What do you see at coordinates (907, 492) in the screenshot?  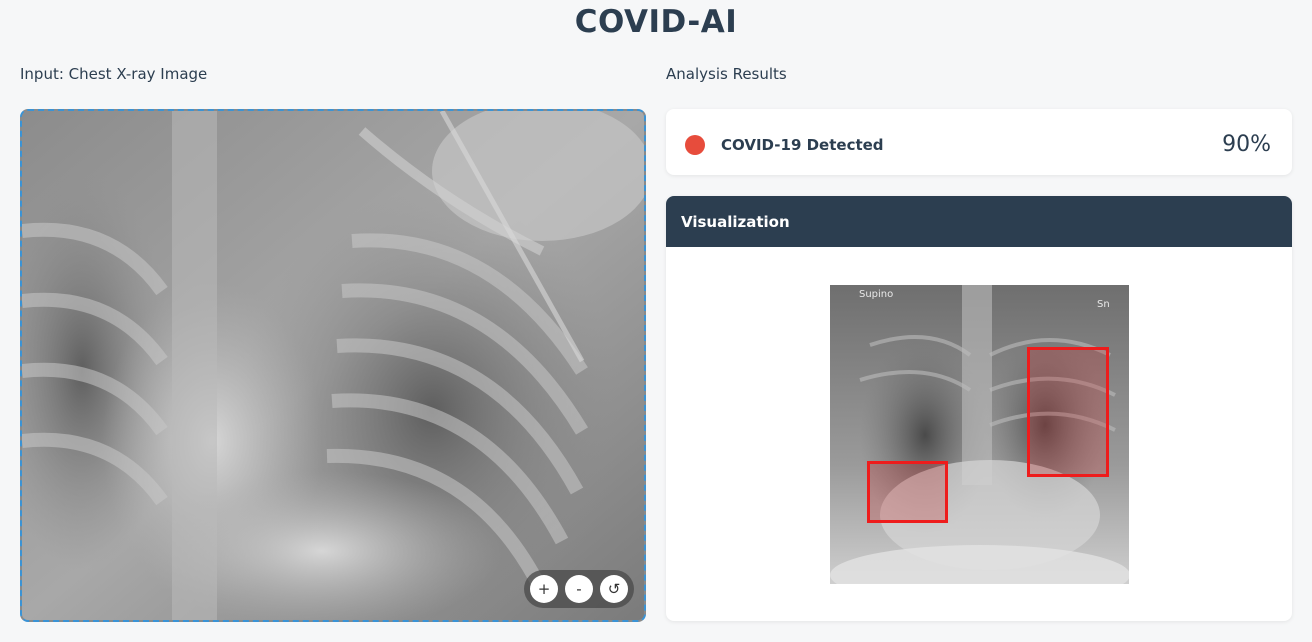 I see `highlight-region-left-lower-lung` at bounding box center [907, 492].